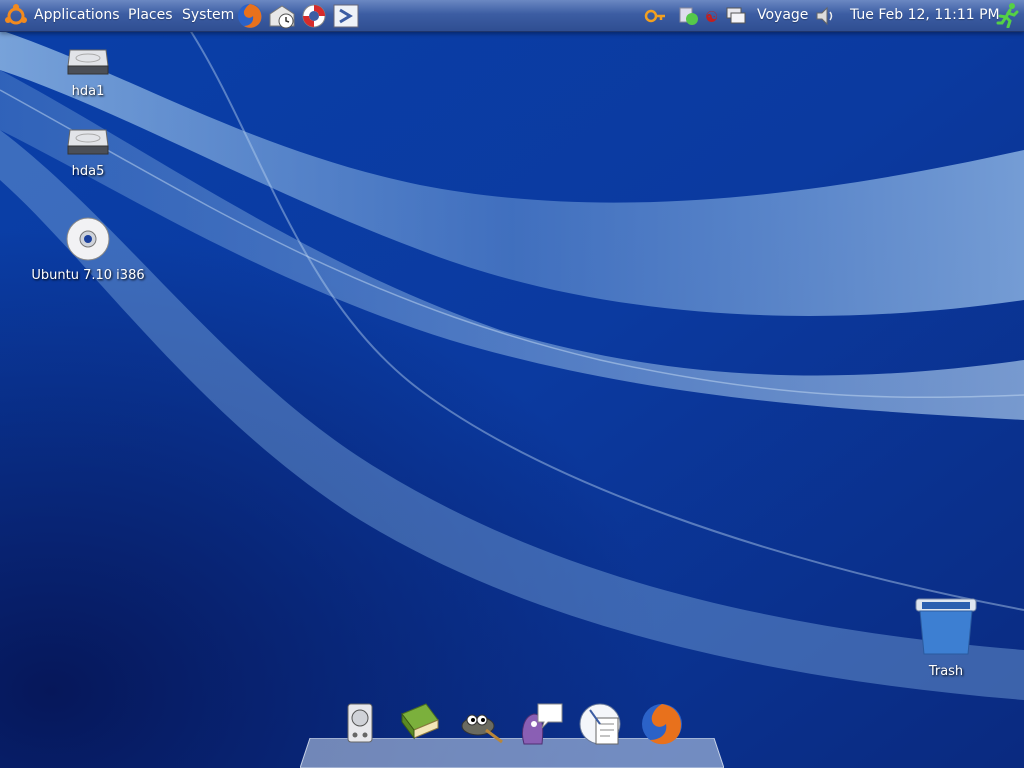 The width and height of the screenshot is (1024, 768). Describe the element at coordinates (946, 626) in the screenshot. I see `trash-icon` at that location.